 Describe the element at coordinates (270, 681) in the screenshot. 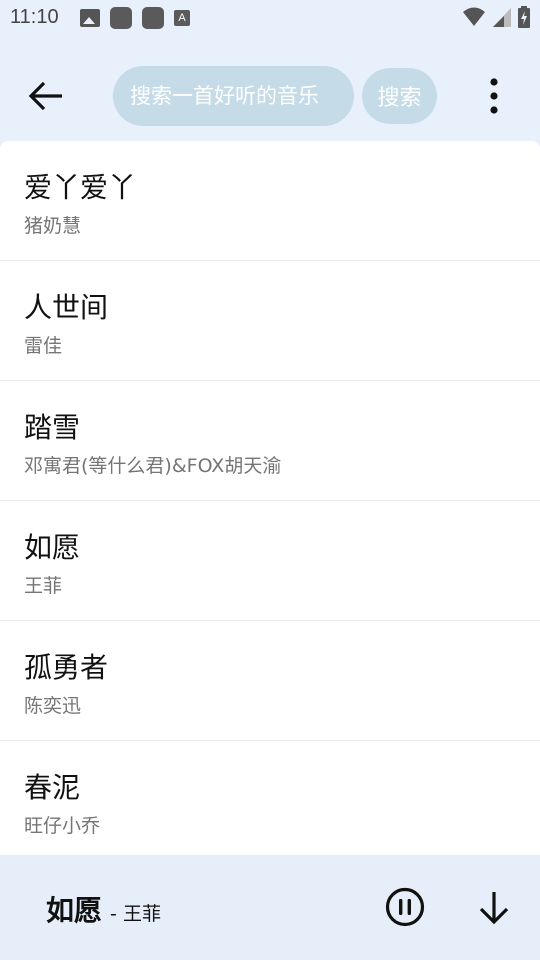

I see `list-item: 孤勇者 陈奕迅` at that location.